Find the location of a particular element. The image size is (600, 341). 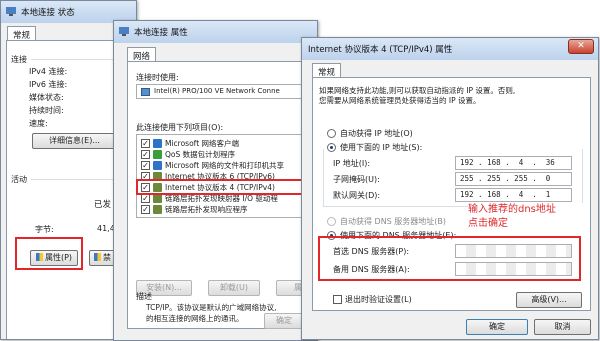

close-button: ✕ is located at coordinates (581, 46).